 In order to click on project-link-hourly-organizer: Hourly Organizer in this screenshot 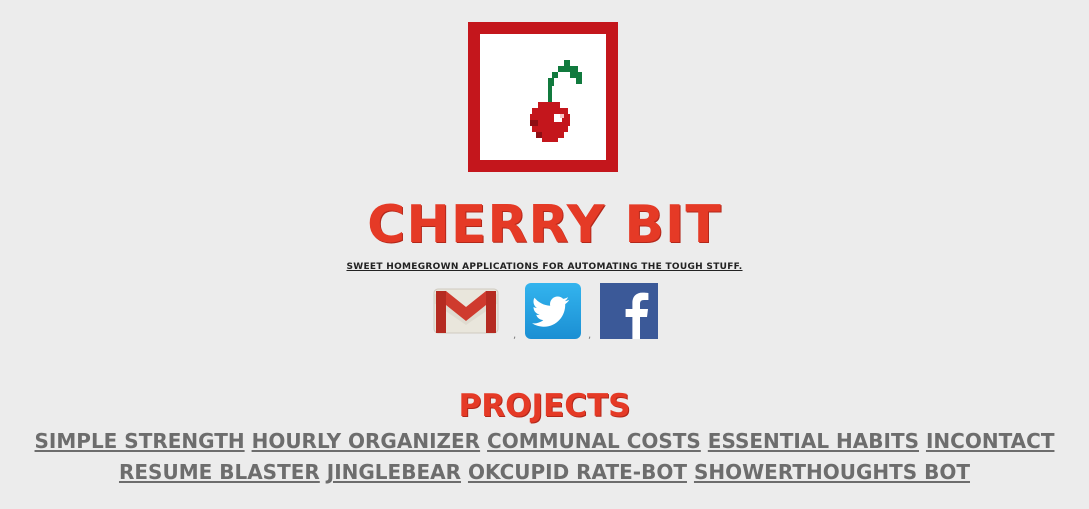, I will do `click(366, 441)`.